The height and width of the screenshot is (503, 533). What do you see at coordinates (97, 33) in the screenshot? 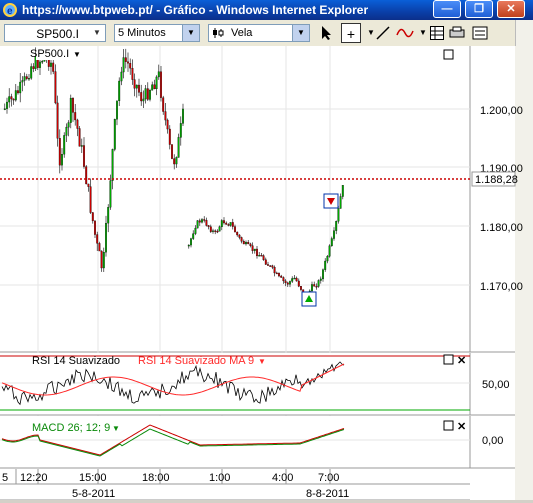
I see `symbol-dropdown-icon: ▼` at bounding box center [97, 33].